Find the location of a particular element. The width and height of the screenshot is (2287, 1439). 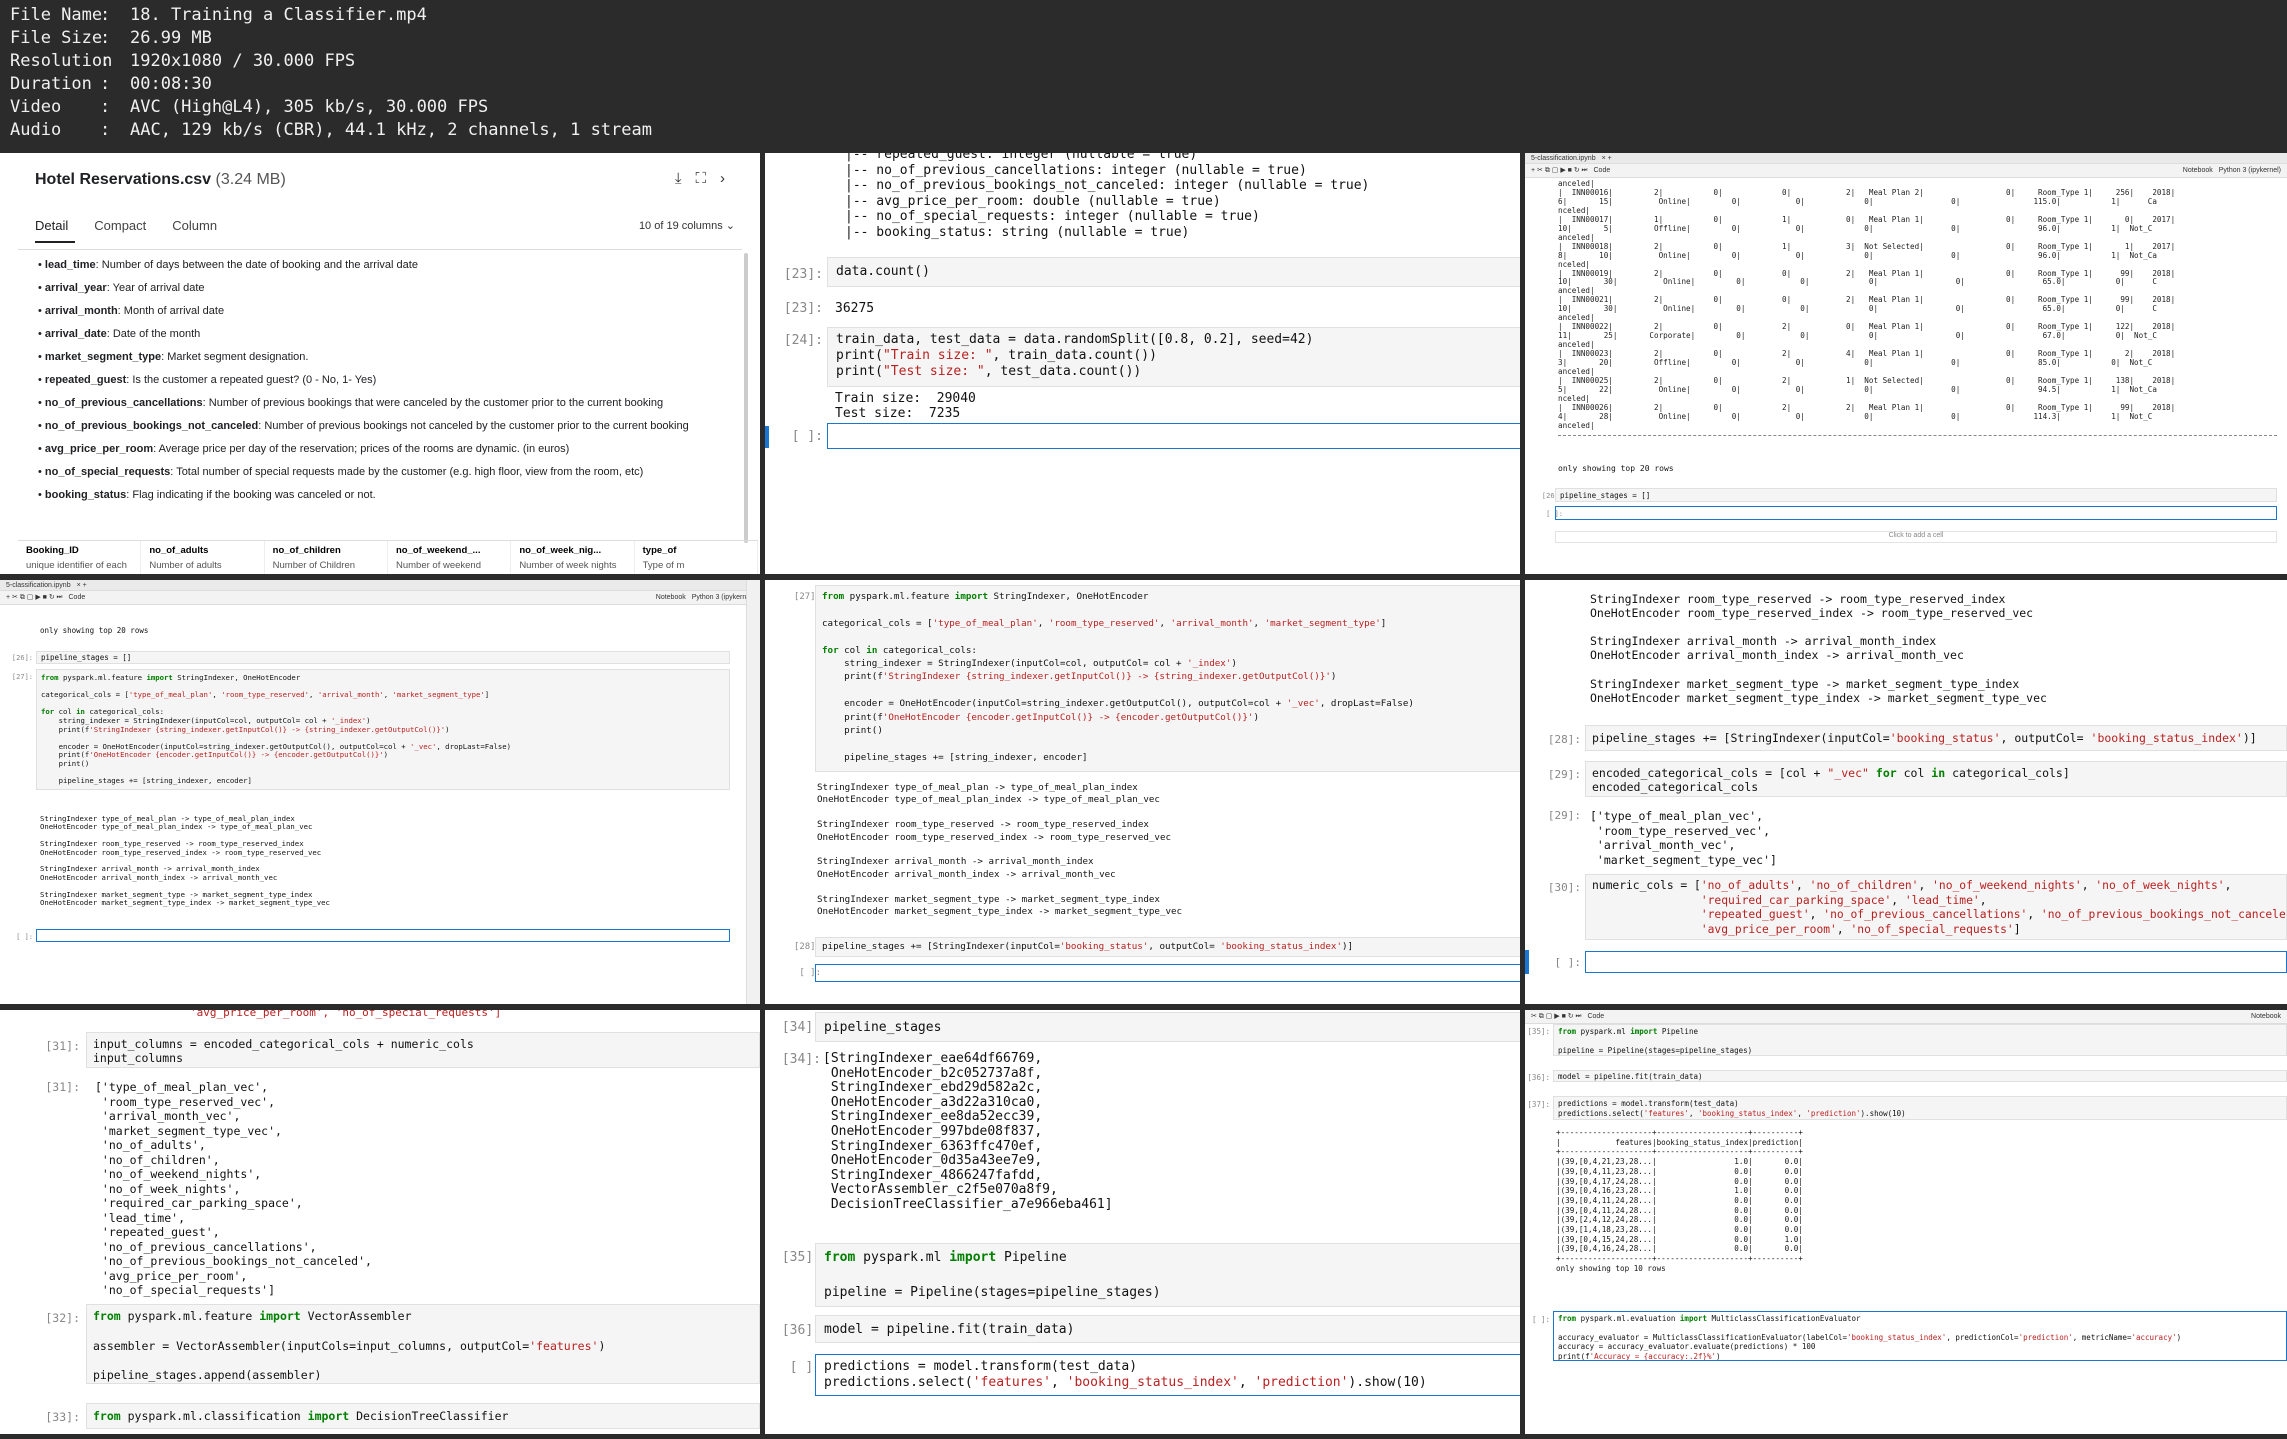

toolbar-icons: ✂ ⧉ ▢ ▶ ■ ↻ ⏭ is located at coordinates (1556, 1016).